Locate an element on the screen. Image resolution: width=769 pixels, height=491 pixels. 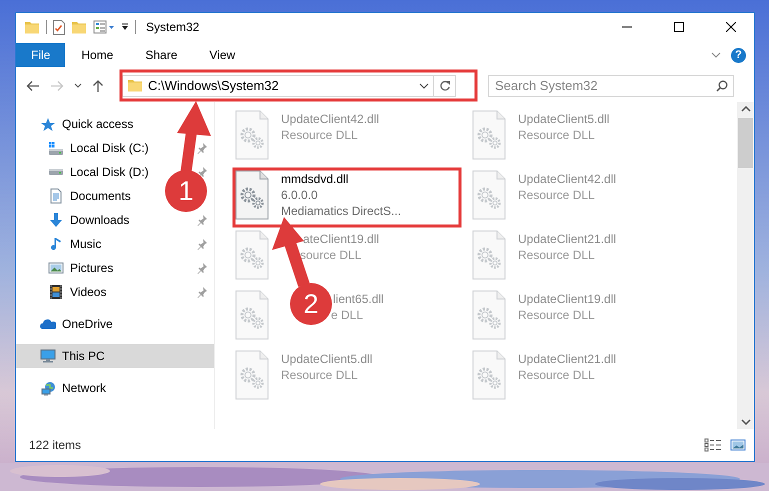
expand-ribbon-icon is located at coordinates (716, 55).